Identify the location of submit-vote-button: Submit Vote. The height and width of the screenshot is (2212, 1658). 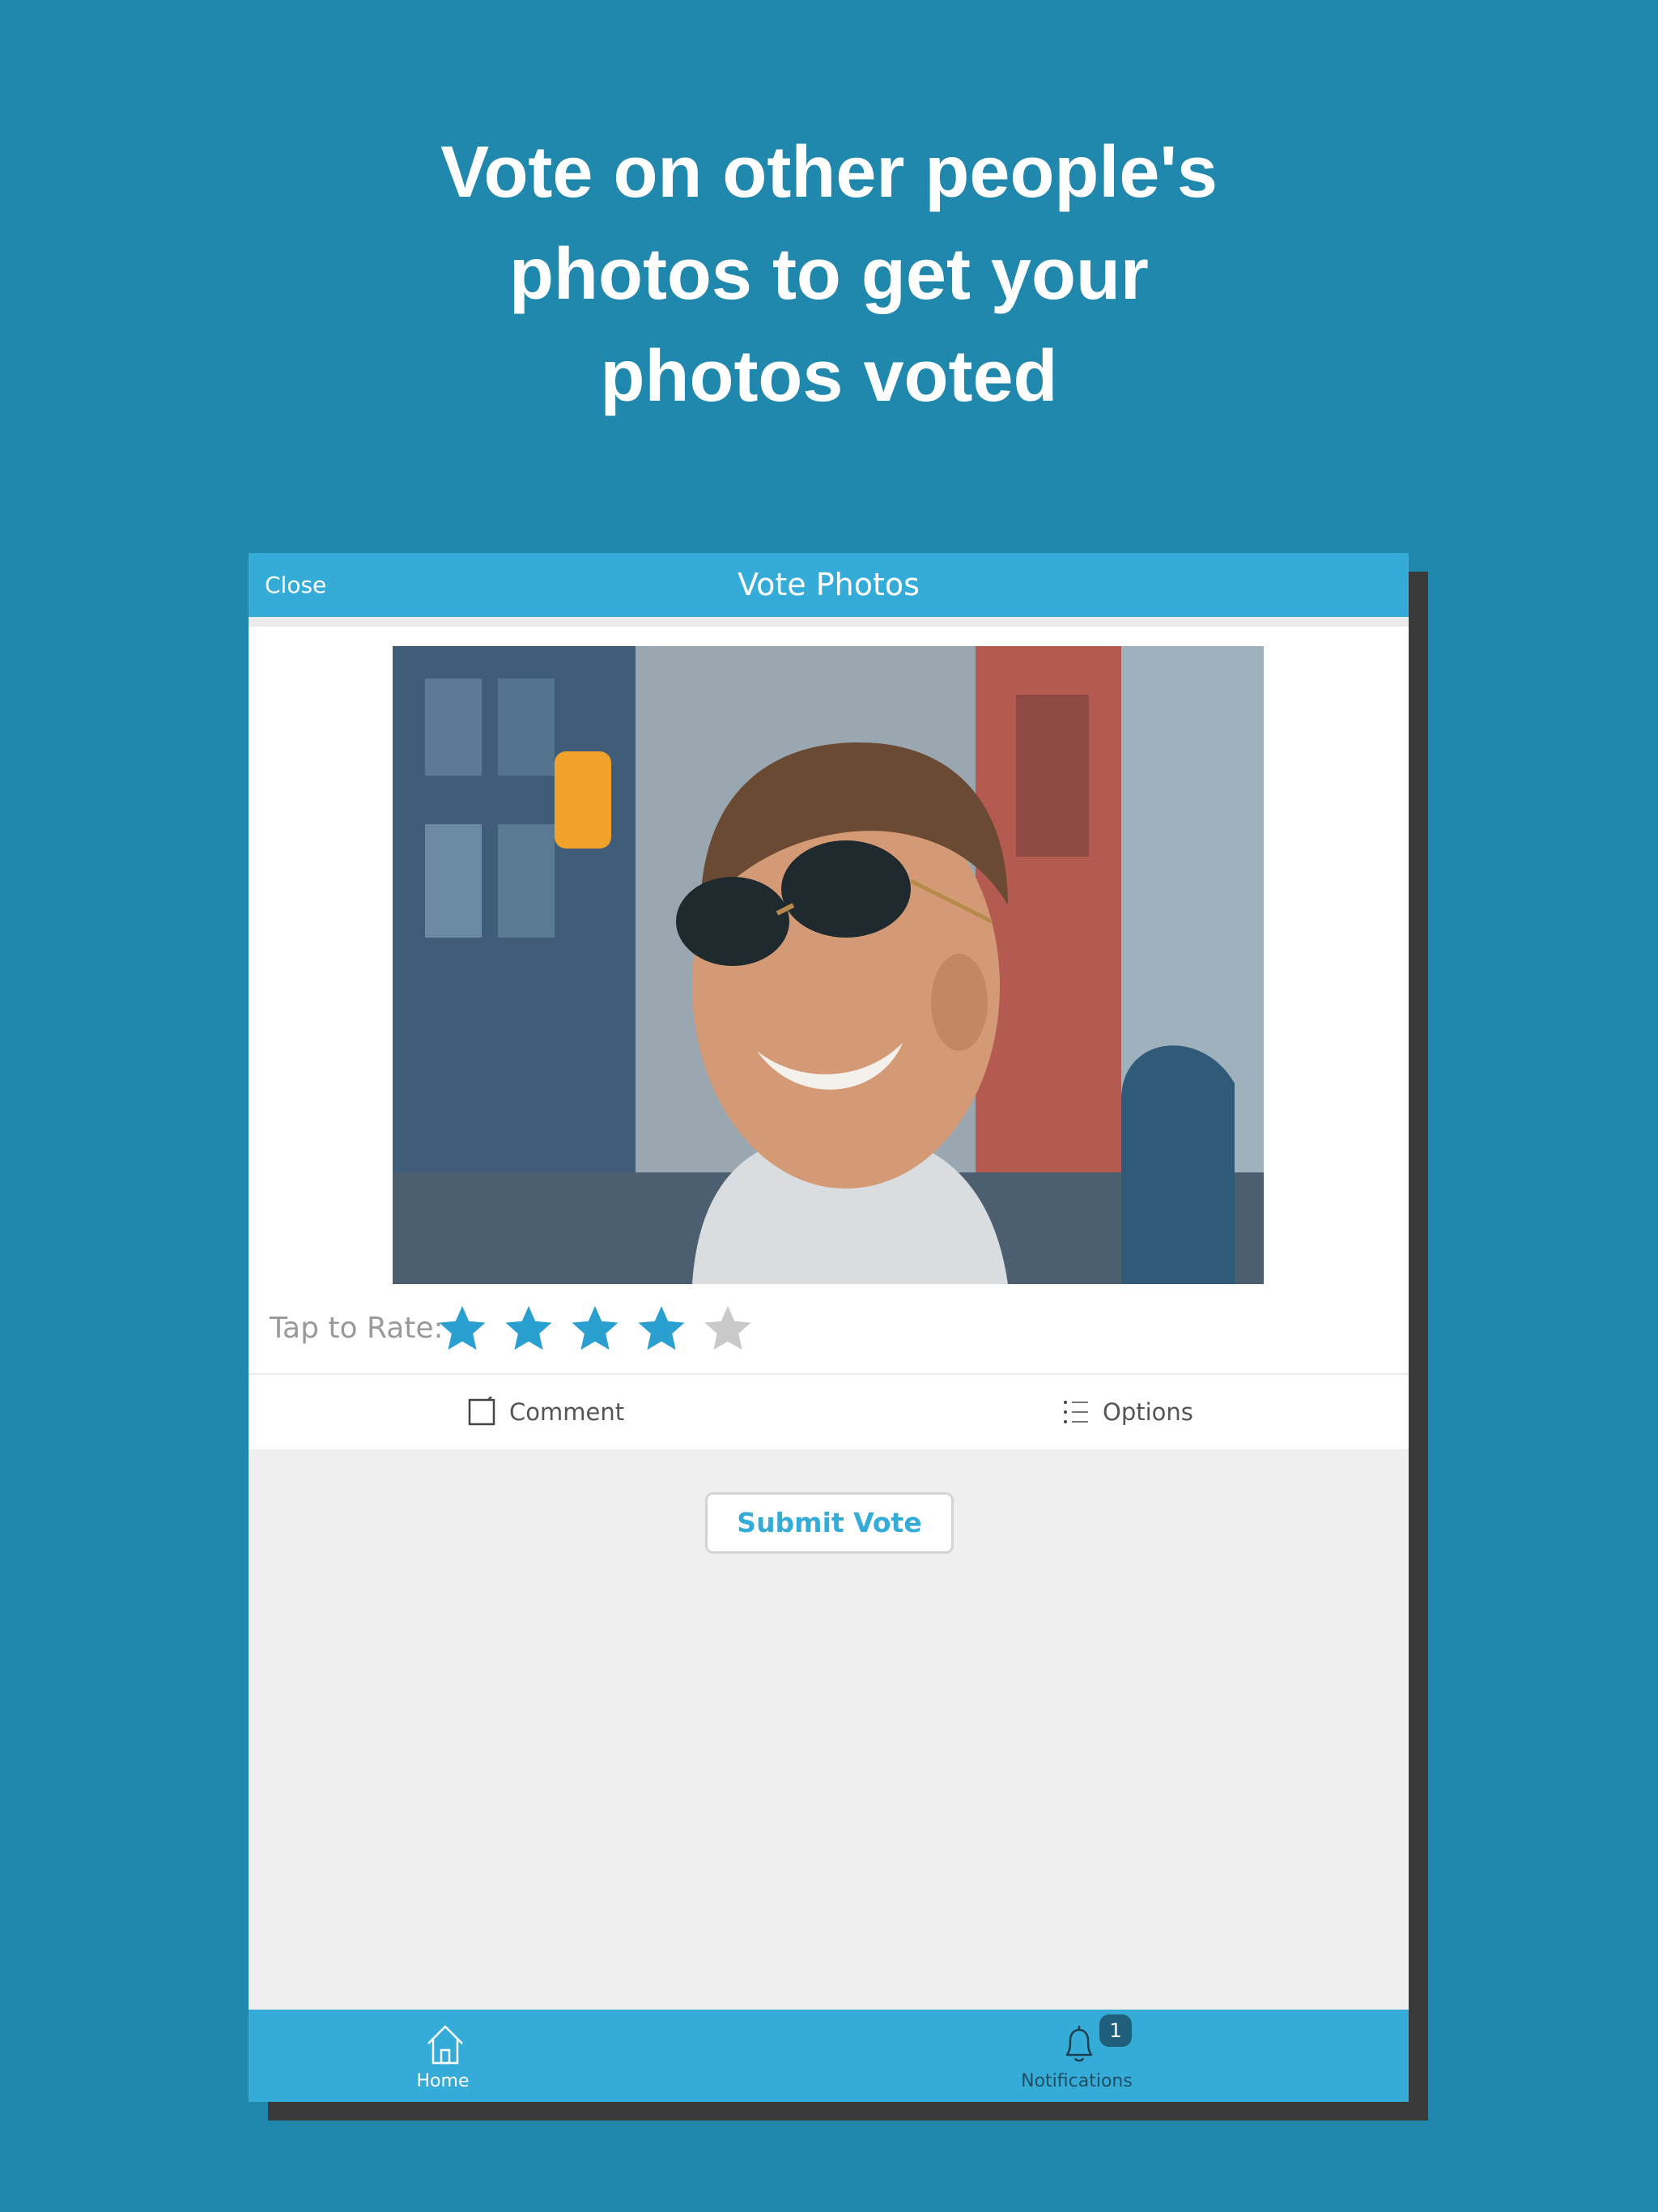
(829, 1523).